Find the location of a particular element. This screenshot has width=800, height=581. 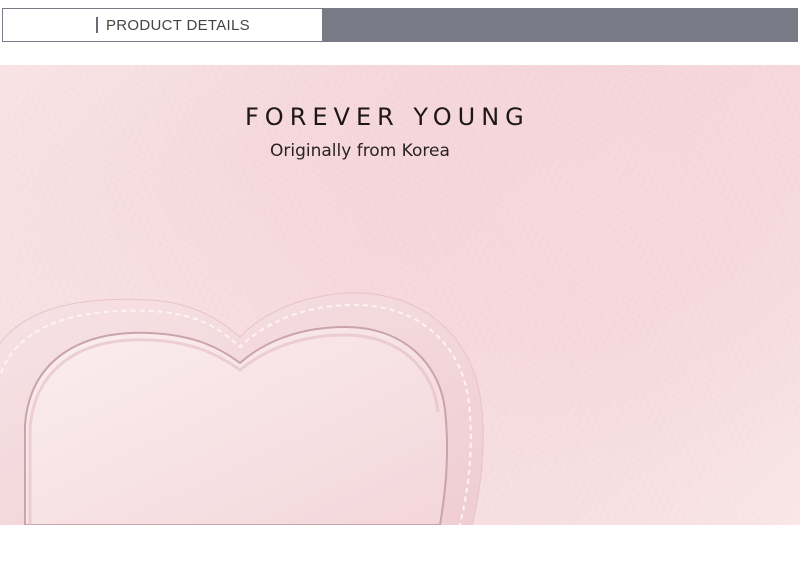

brand-tagline: Originally from Korea is located at coordinates (360, 151).